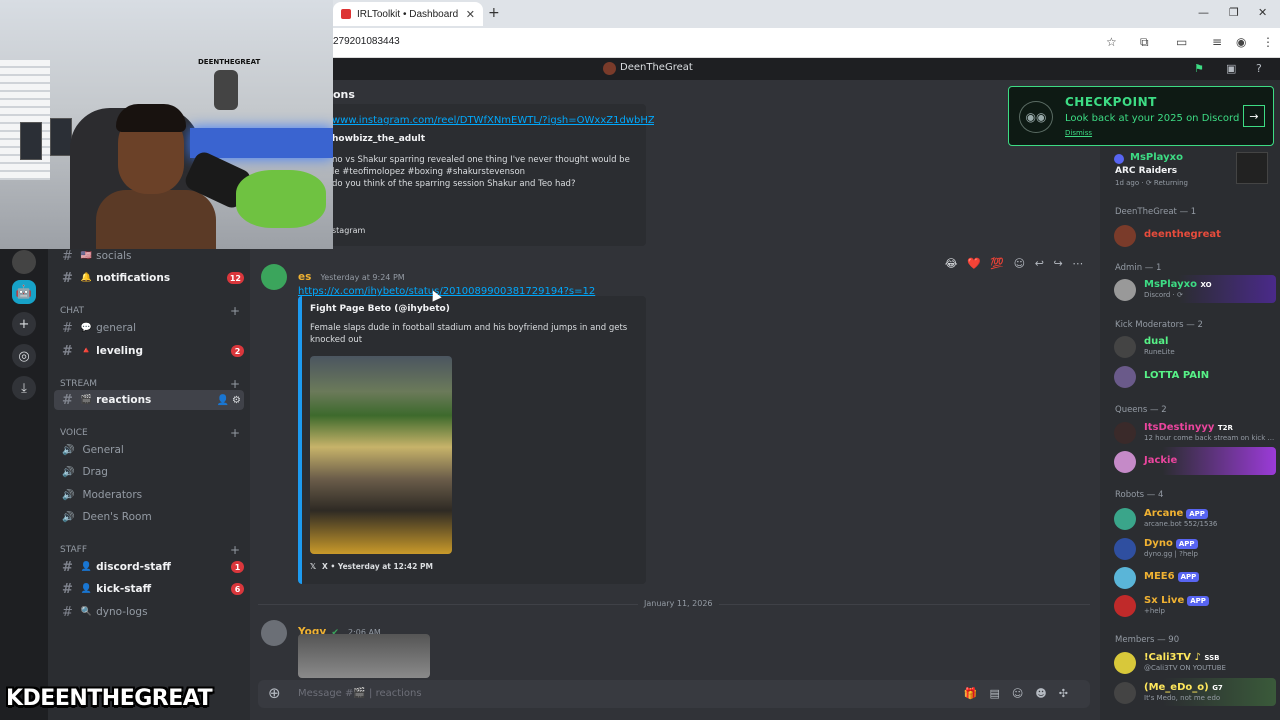 Image resolution: width=1280 pixels, height=720 pixels. Describe the element at coordinates (1199, 68) in the screenshot. I see `flag-icon: ⚑` at that location.